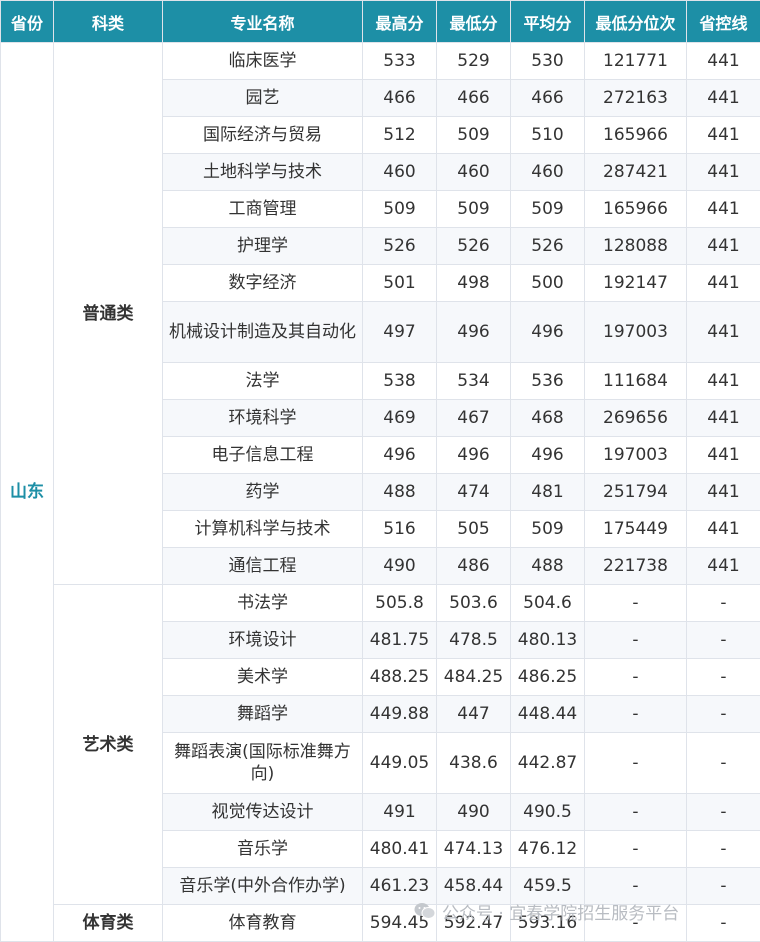  What do you see at coordinates (474, 923) in the screenshot?
I see `min-score-cell: 592.47` at bounding box center [474, 923].